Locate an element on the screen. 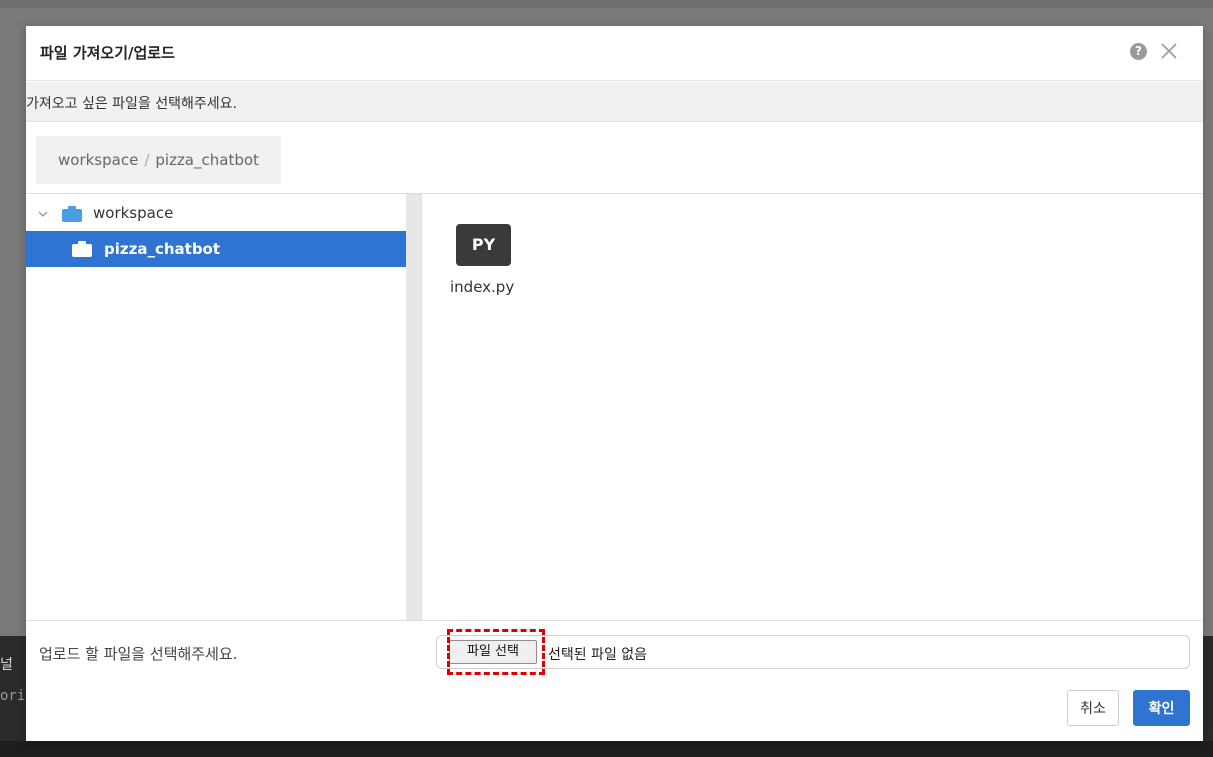 Image resolution: width=1213 pixels, height=757 pixels. backdrop-text-line2: ori is located at coordinates (13, 696).